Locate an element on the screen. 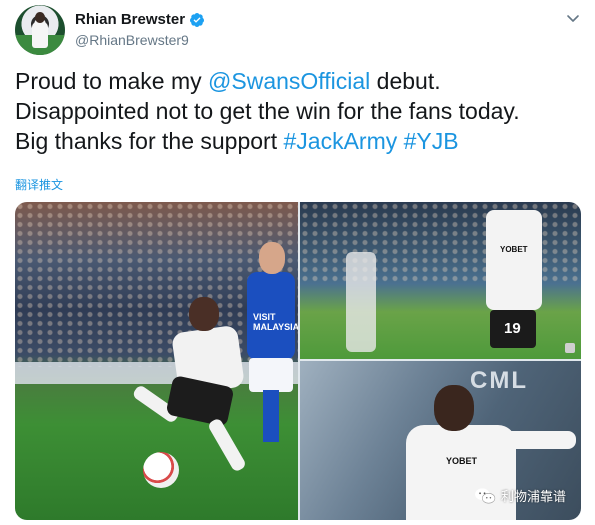  opponent-head is located at coordinates (272, 258).